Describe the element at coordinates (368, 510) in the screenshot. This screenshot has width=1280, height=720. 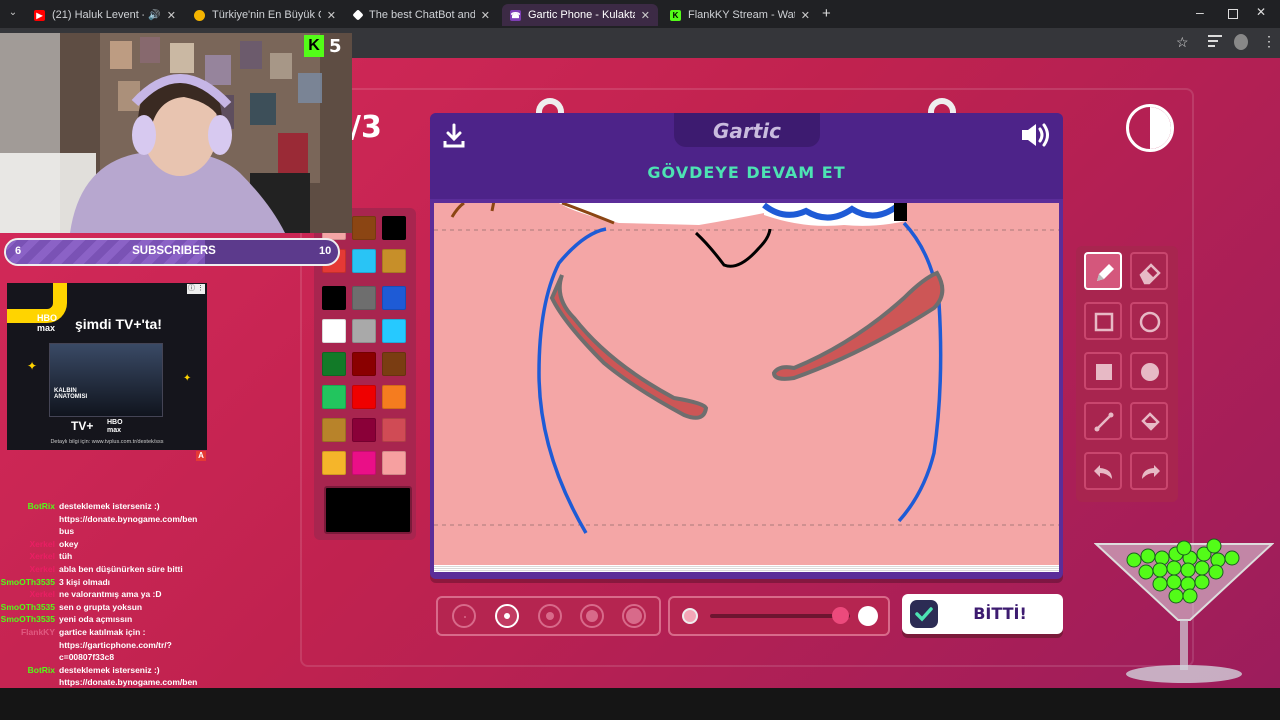
I see `current-color-swatch` at that location.